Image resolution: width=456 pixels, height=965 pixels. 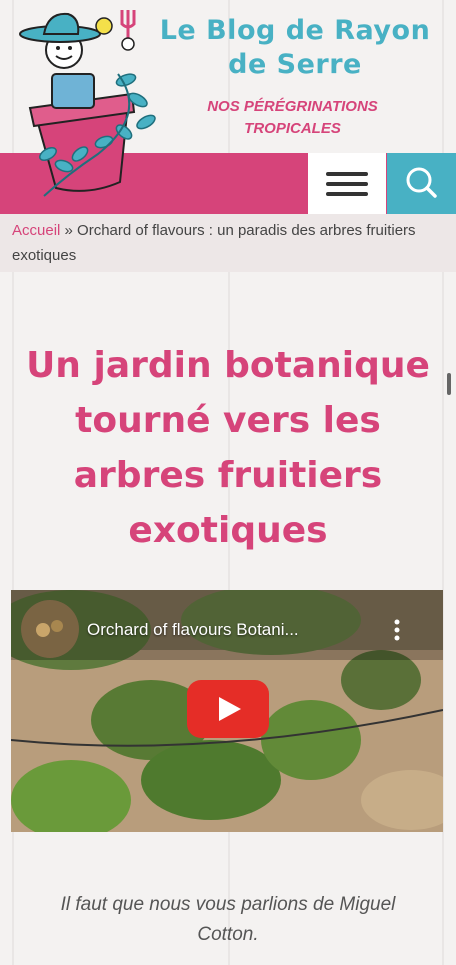 I want to click on gardener-mascot-logo, so click(x=83, y=104).